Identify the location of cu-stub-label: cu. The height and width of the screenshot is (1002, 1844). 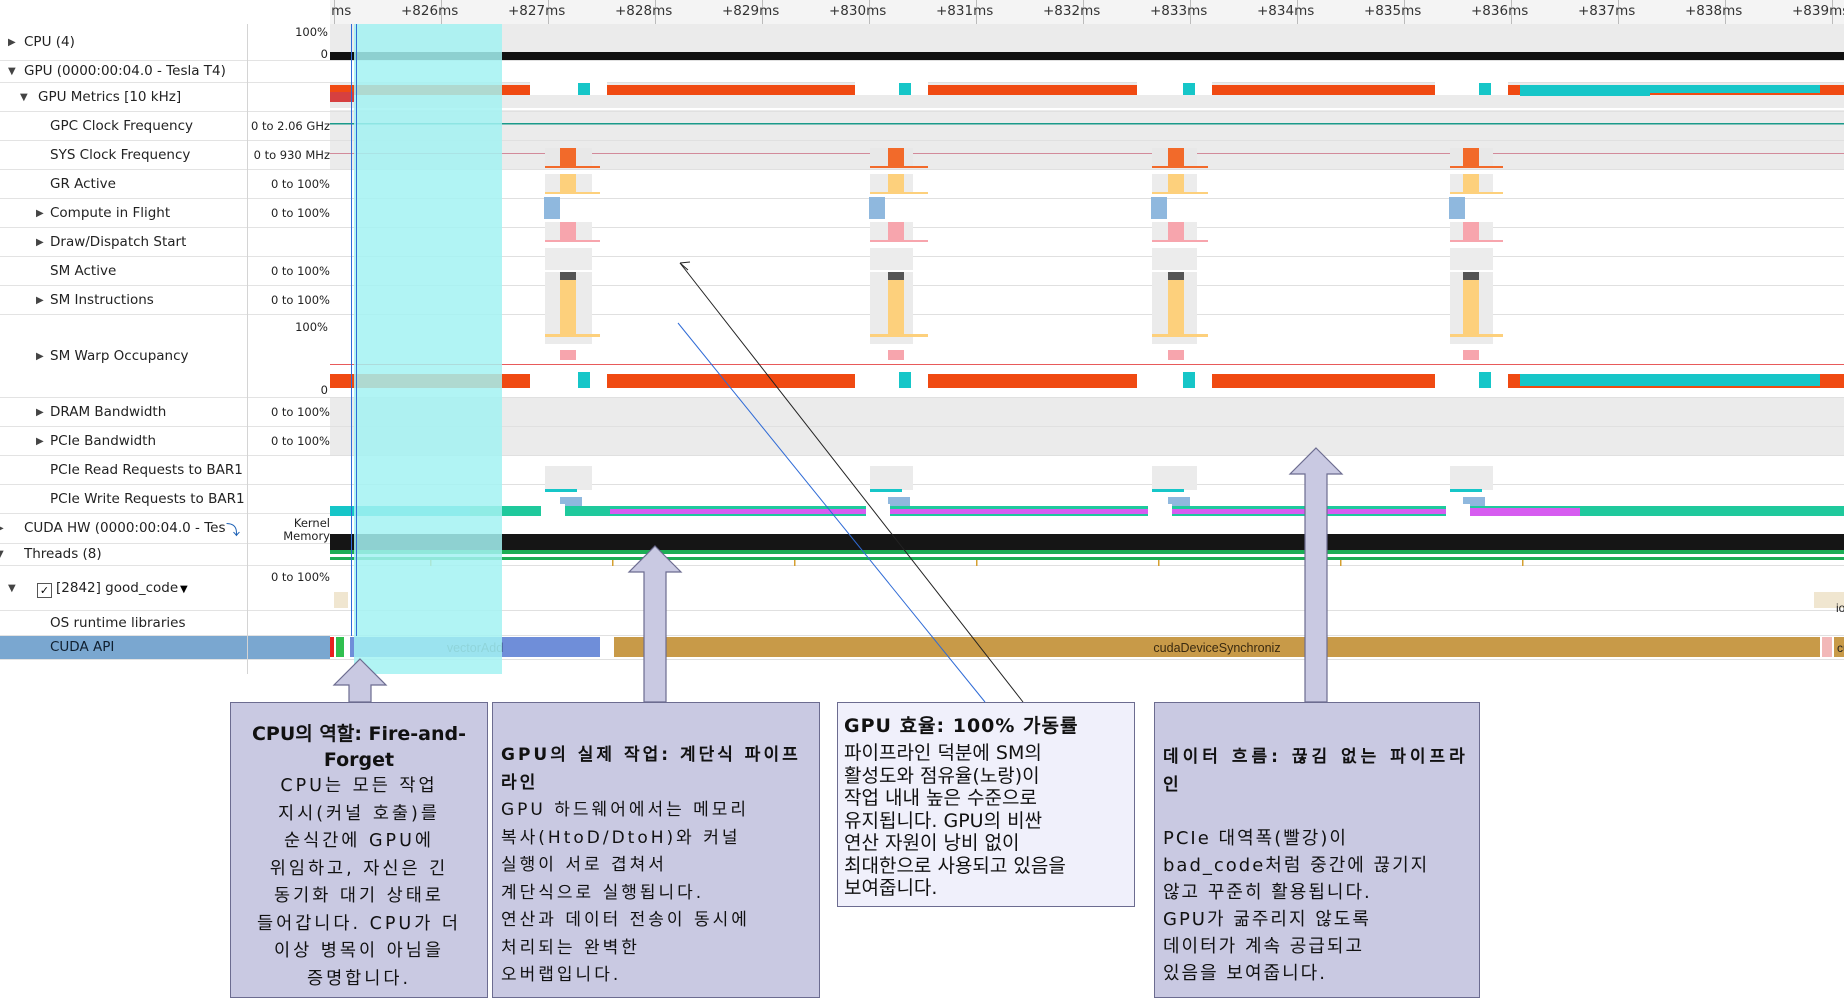
(1840, 648).